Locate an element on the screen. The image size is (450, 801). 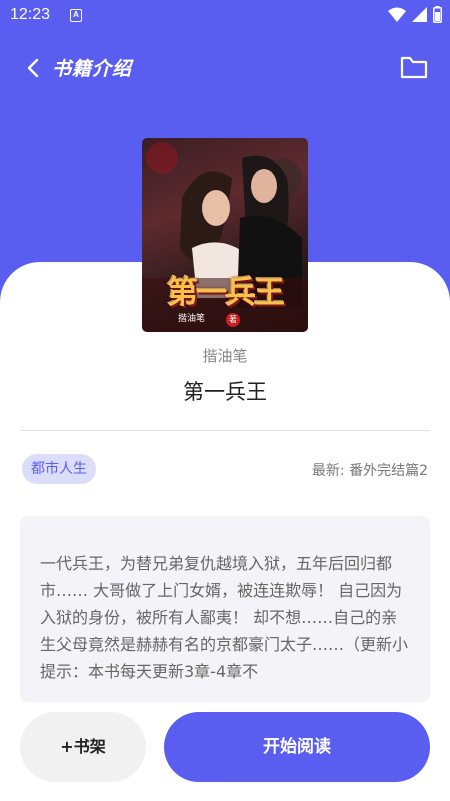
add-to-shelf-button: +书架 is located at coordinates (83, 747).